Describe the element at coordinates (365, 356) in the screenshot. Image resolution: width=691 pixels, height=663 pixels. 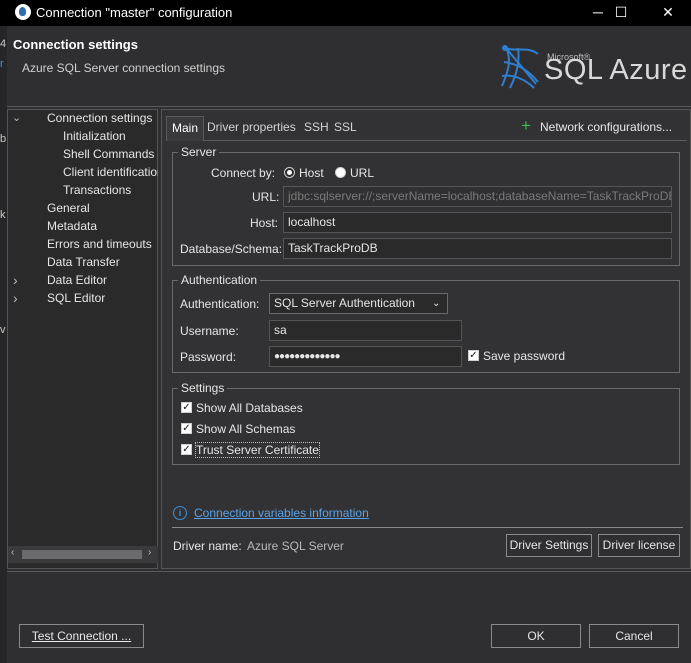
I see `password-input: ●●●●●●●●●●●●●` at that location.